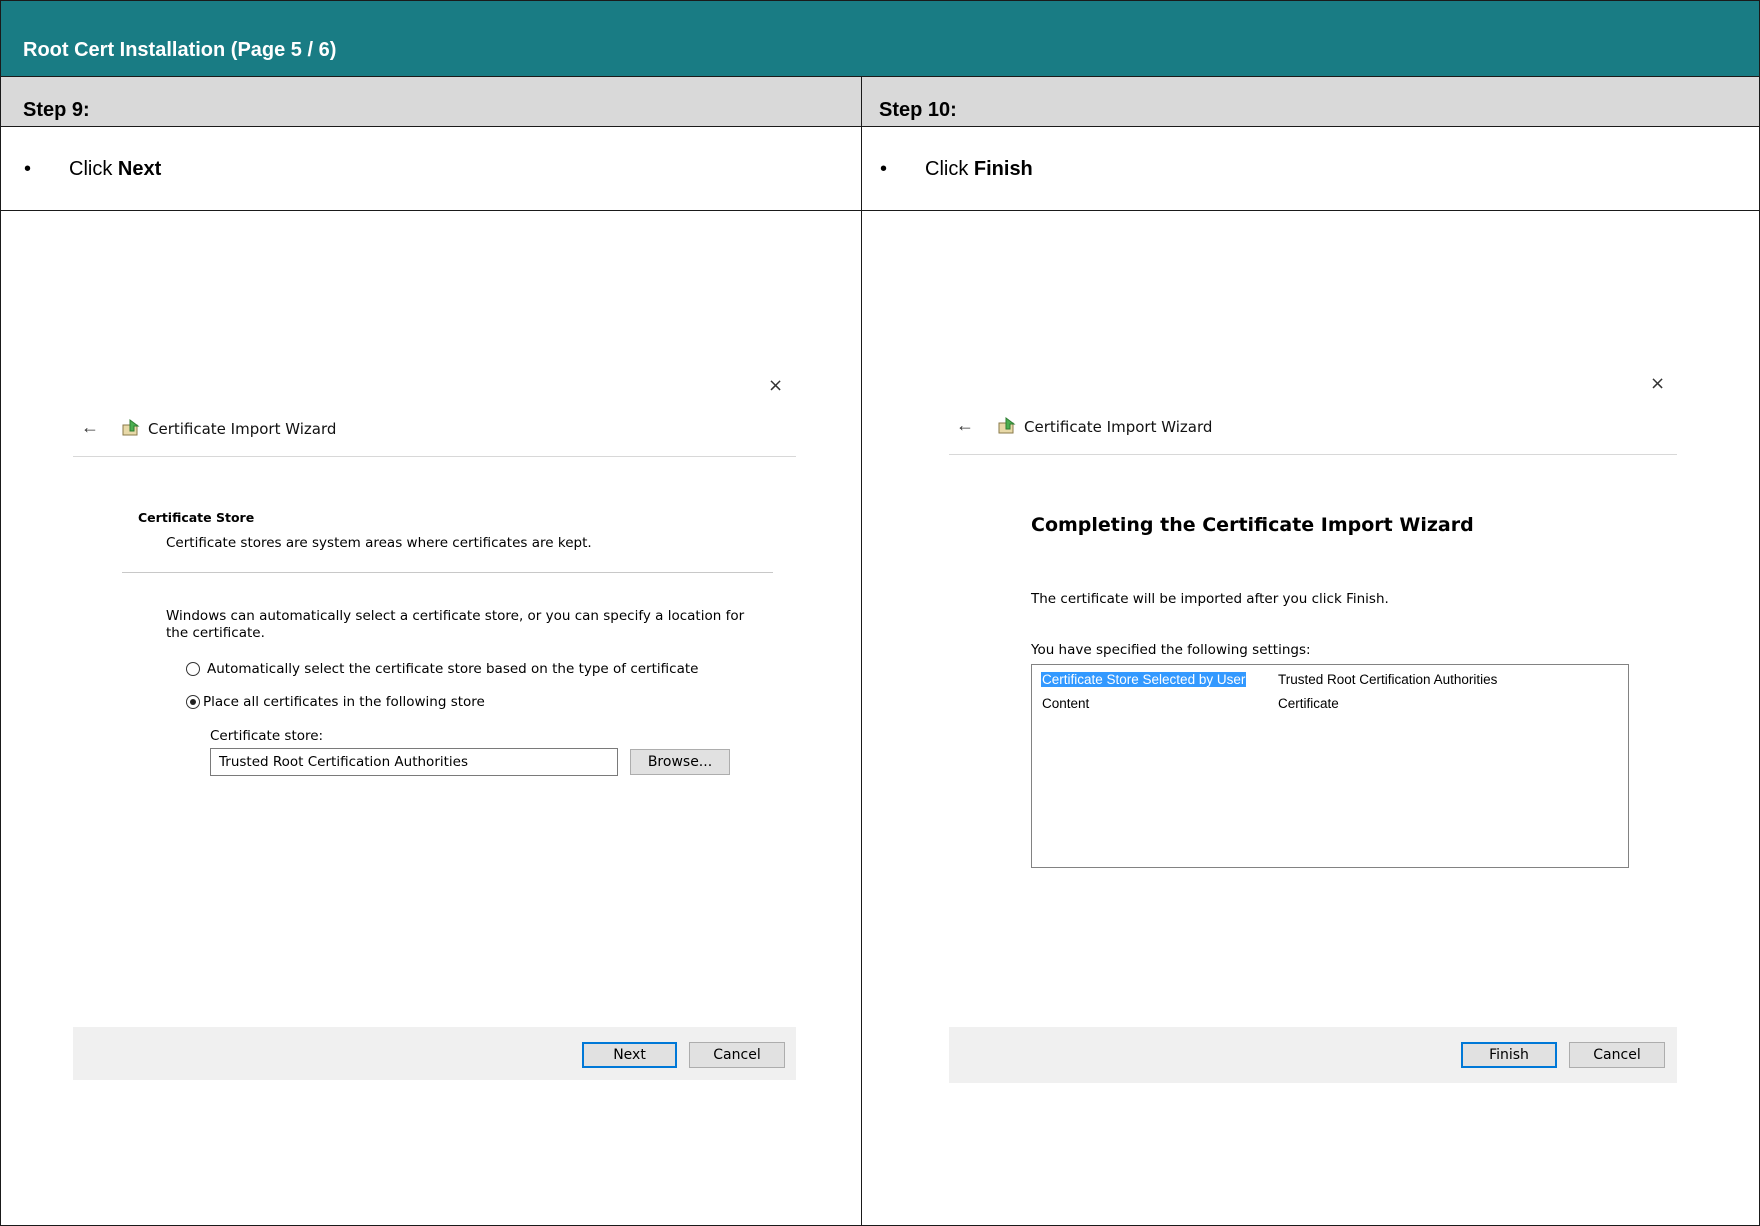 The height and width of the screenshot is (1226, 1760). I want to click on settings-row-name: Content, so click(1065, 703).